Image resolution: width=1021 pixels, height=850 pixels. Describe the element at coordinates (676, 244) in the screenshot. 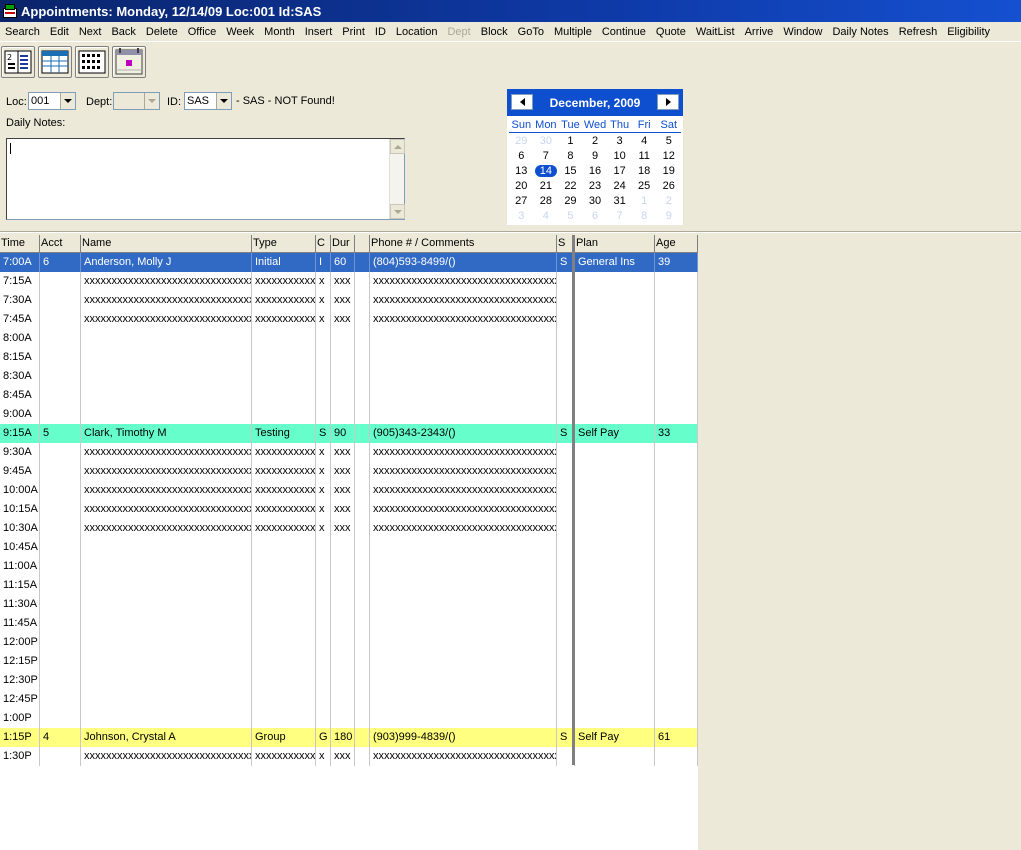

I see `column-header-age: Age` at that location.